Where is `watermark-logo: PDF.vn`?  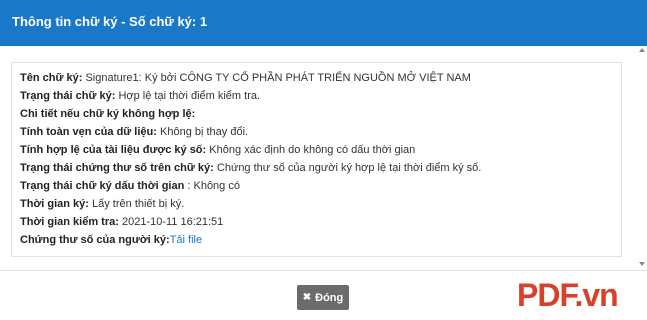
watermark-logo: PDF.vn is located at coordinates (568, 295).